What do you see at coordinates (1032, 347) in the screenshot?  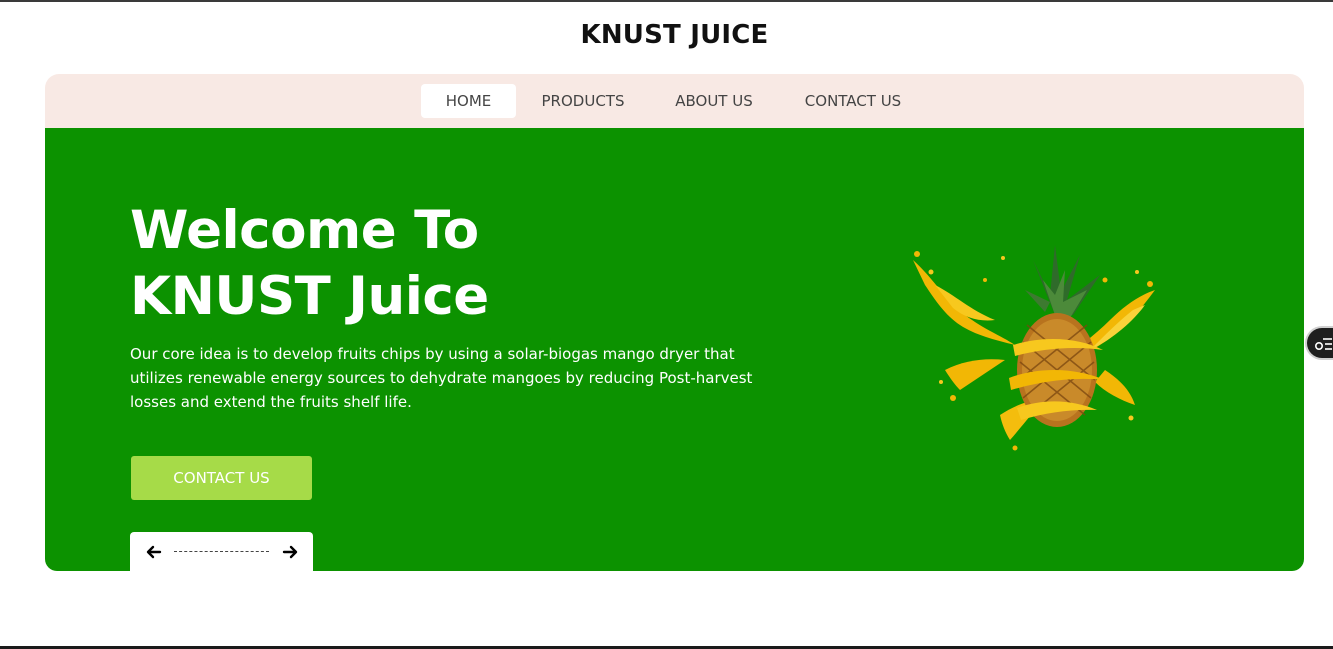 I see `pineapple-juice-splash-image` at bounding box center [1032, 347].